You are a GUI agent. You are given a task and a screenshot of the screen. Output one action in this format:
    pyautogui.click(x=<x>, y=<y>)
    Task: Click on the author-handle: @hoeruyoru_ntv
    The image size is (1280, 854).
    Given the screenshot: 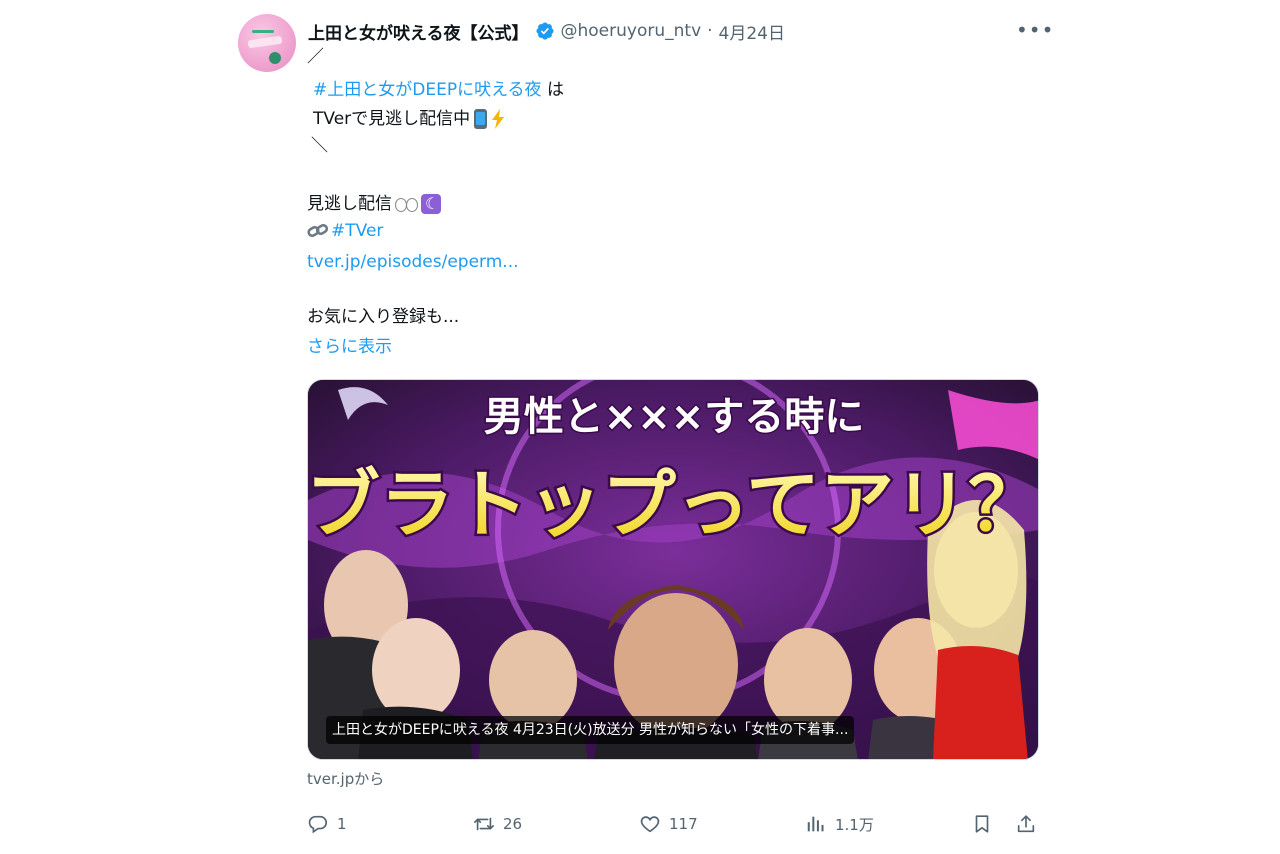 What is the action you would take?
    pyautogui.click(x=631, y=31)
    